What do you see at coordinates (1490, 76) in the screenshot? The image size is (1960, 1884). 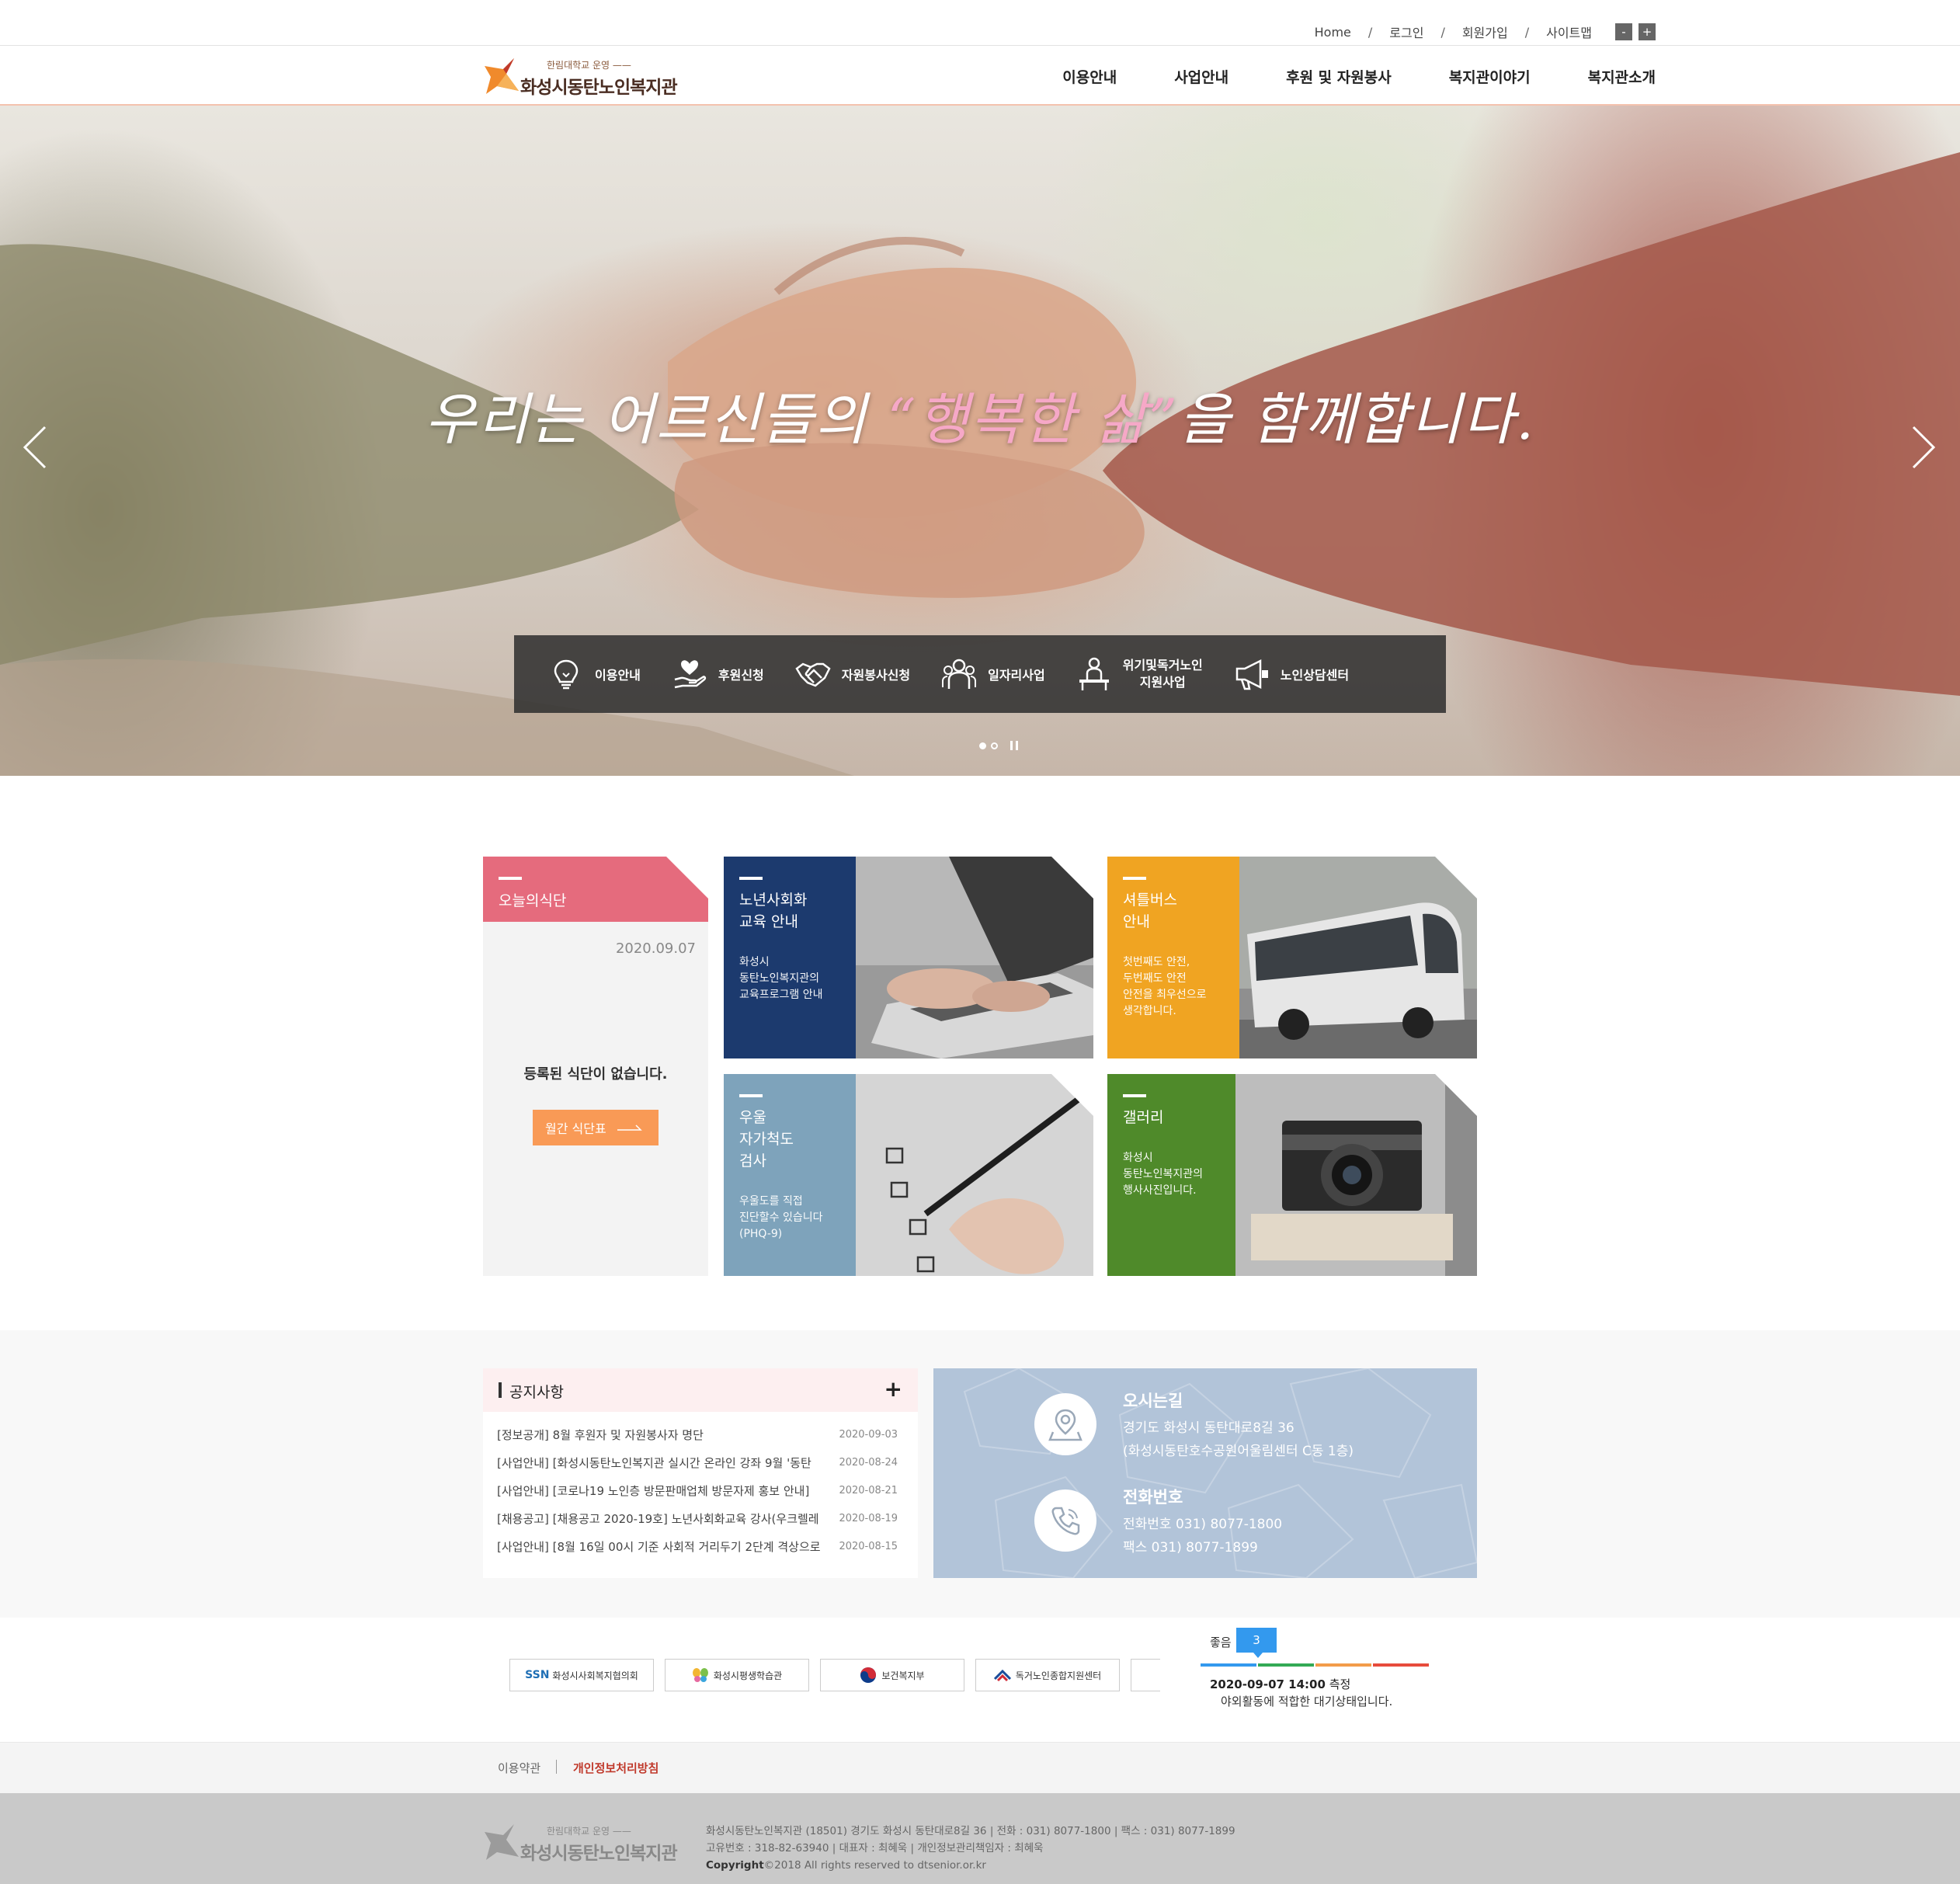 I see `nav-item-story: 복지관이야기` at bounding box center [1490, 76].